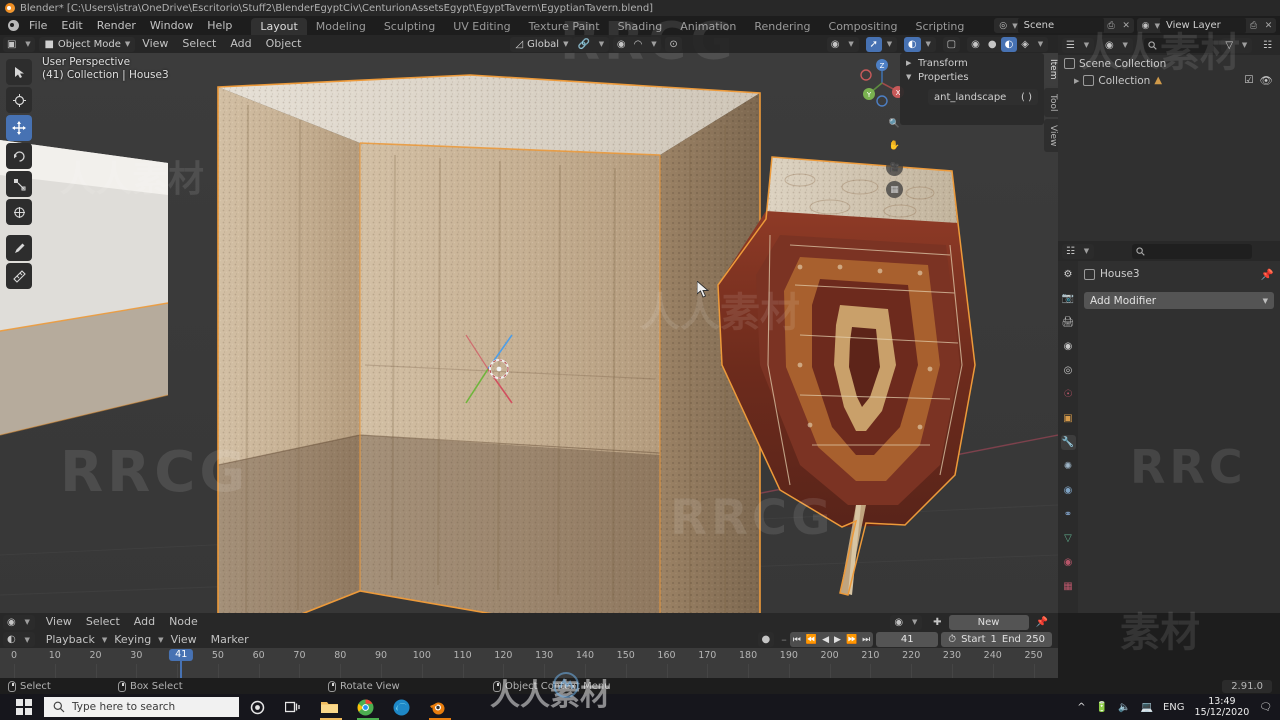 The width and height of the screenshot is (1280, 720). What do you see at coordinates (1068, 274) in the screenshot?
I see `tool-tab-icon: ⚙` at bounding box center [1068, 274].